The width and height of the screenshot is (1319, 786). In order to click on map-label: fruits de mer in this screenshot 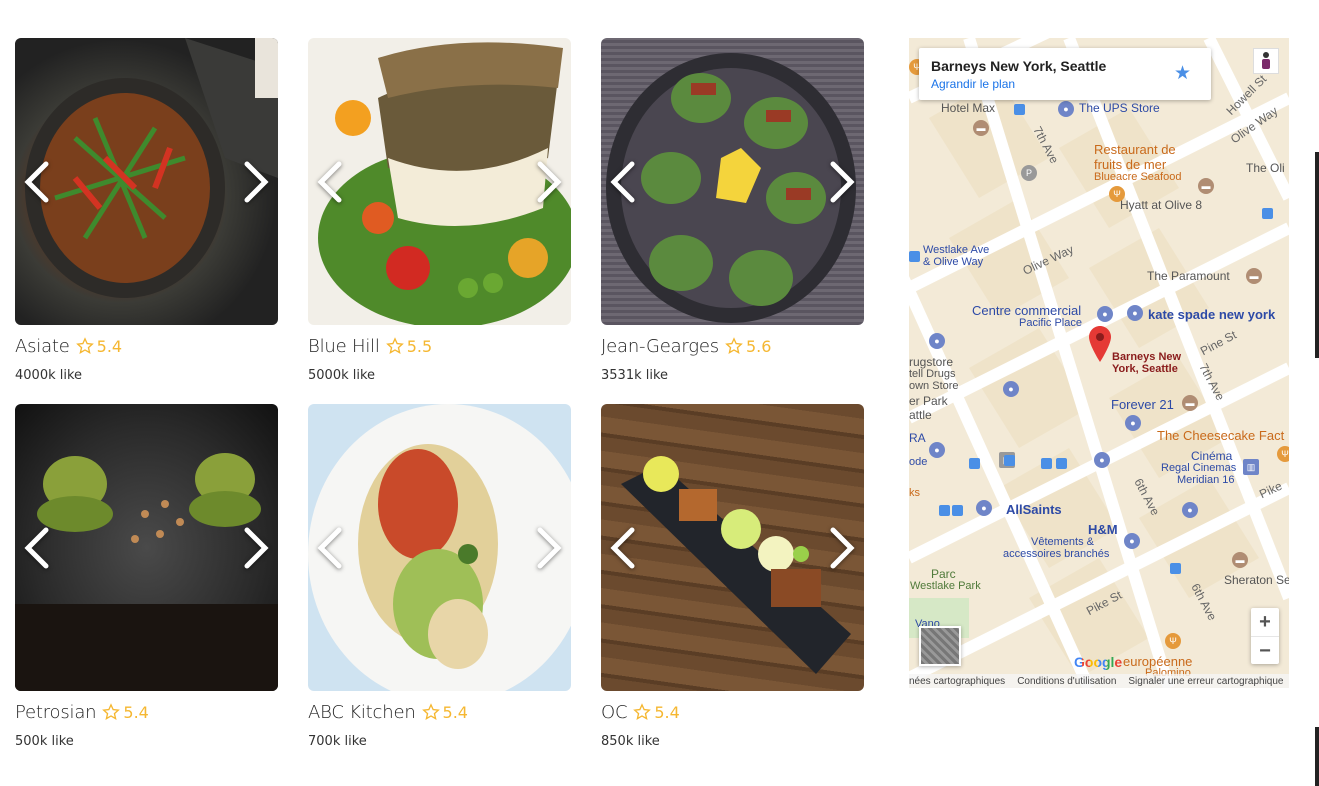, I will do `click(1130, 164)`.